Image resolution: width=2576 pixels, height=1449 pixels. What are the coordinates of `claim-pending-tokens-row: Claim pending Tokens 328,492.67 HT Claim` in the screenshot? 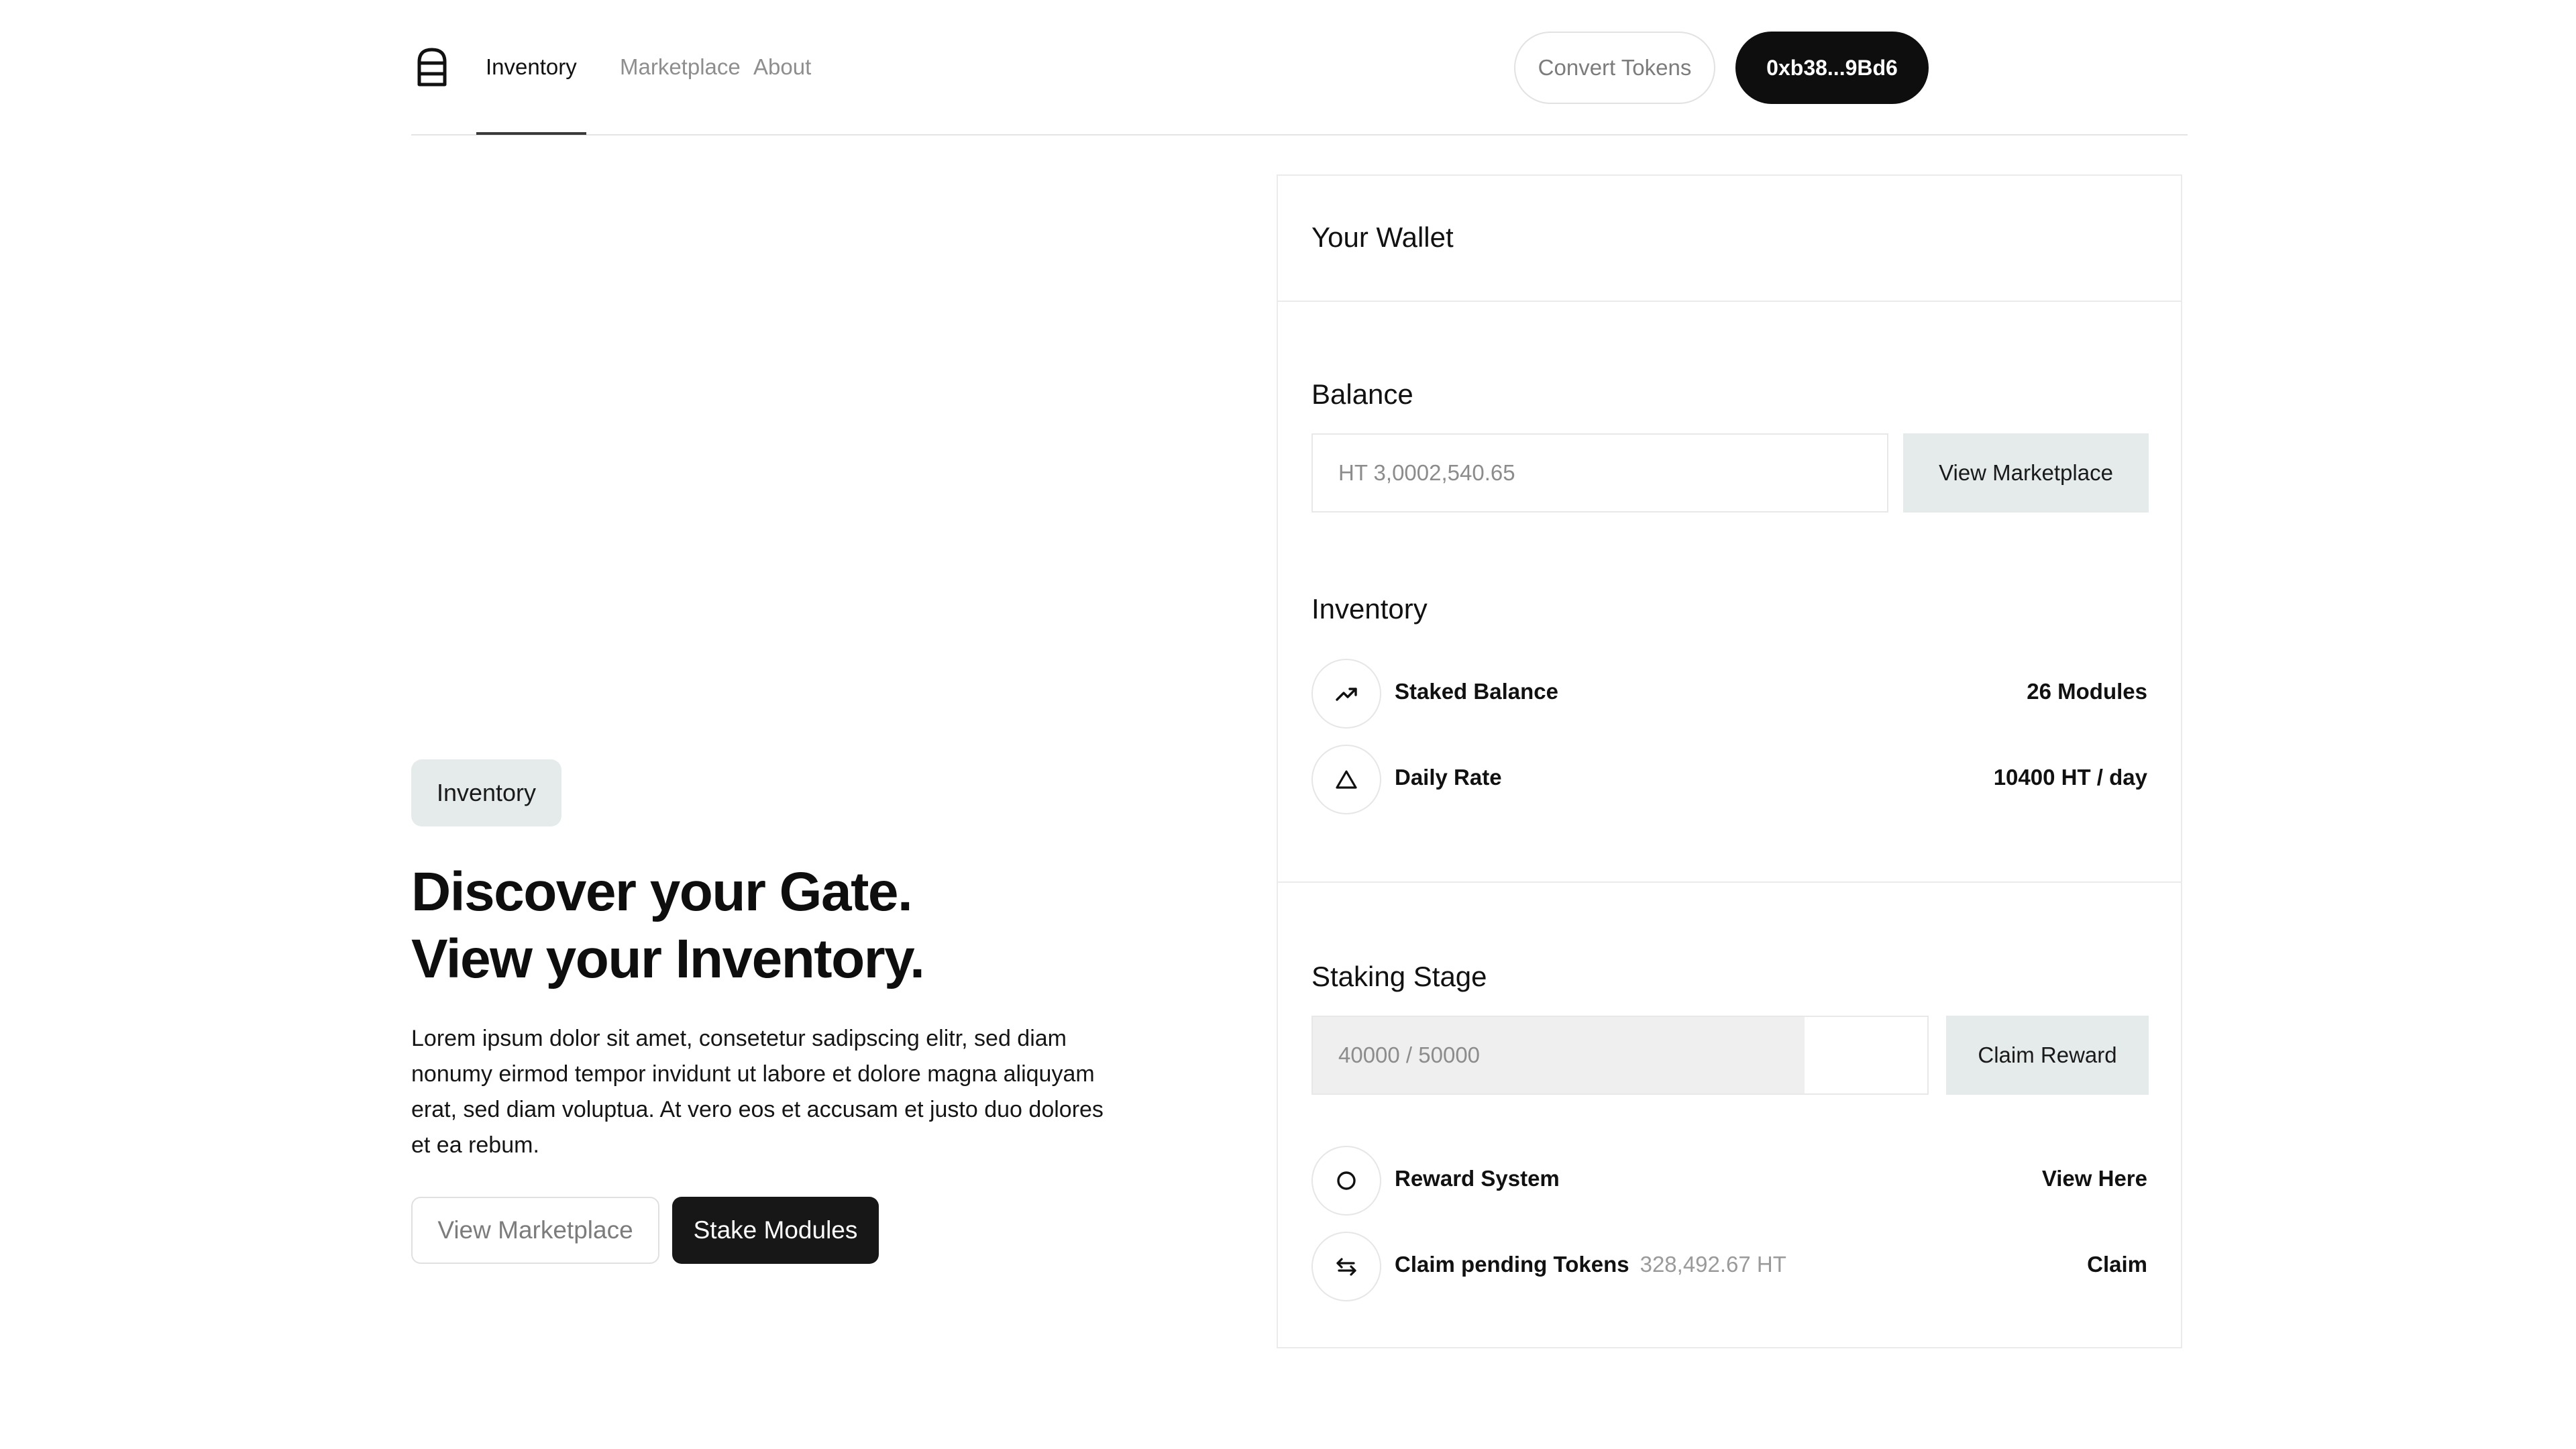 It's located at (1729, 1266).